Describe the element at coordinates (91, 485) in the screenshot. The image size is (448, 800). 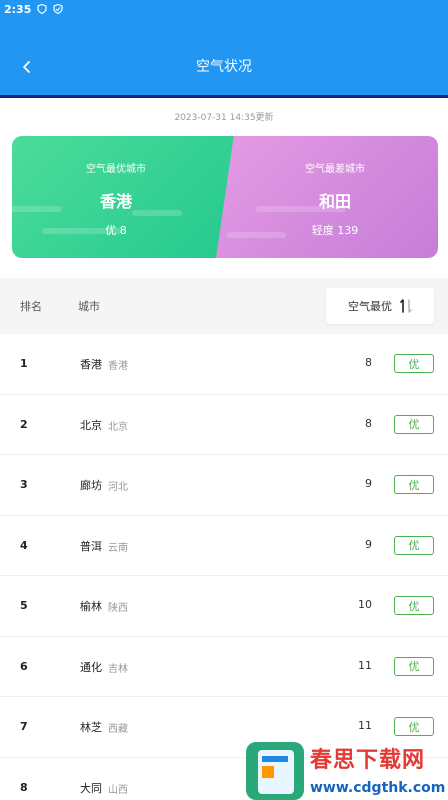
I see `row-city: 廊坊` at that location.